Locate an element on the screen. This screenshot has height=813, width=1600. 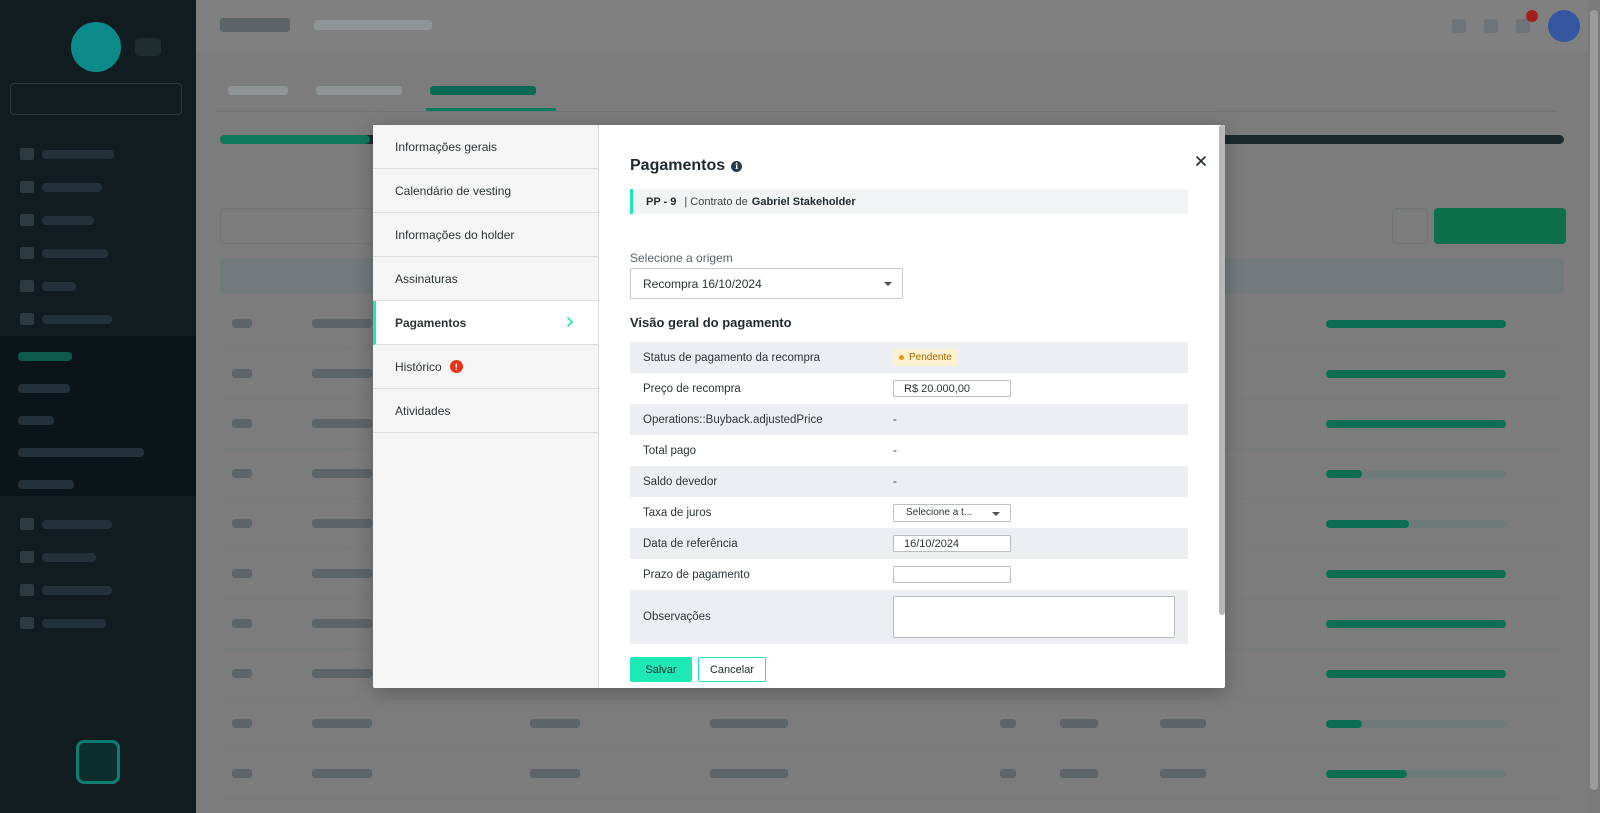
row-preco-recompra: Preço de recompra R$ 20.000,00 is located at coordinates (909, 388).